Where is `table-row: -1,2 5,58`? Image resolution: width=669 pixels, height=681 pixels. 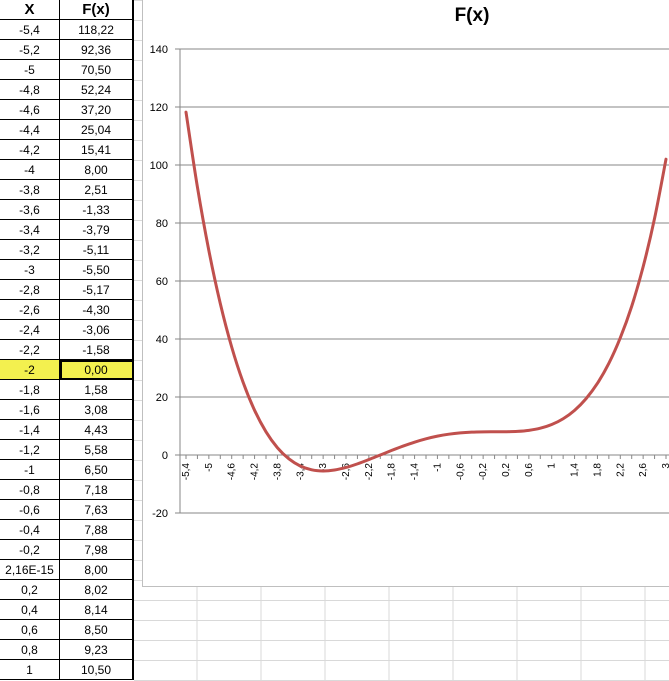 table-row: -1,2 5,58 is located at coordinates (67, 450).